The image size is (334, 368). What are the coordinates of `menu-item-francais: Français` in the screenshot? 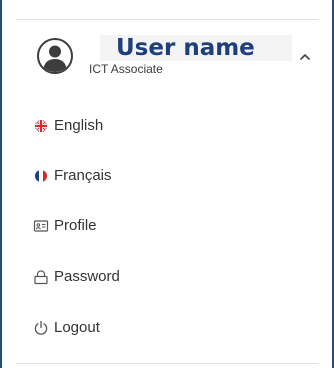 It's located at (167, 176).